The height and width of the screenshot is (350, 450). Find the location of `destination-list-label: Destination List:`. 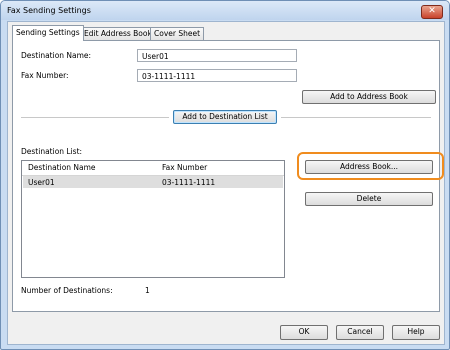

destination-list-label: Destination List: is located at coordinates (52, 151).